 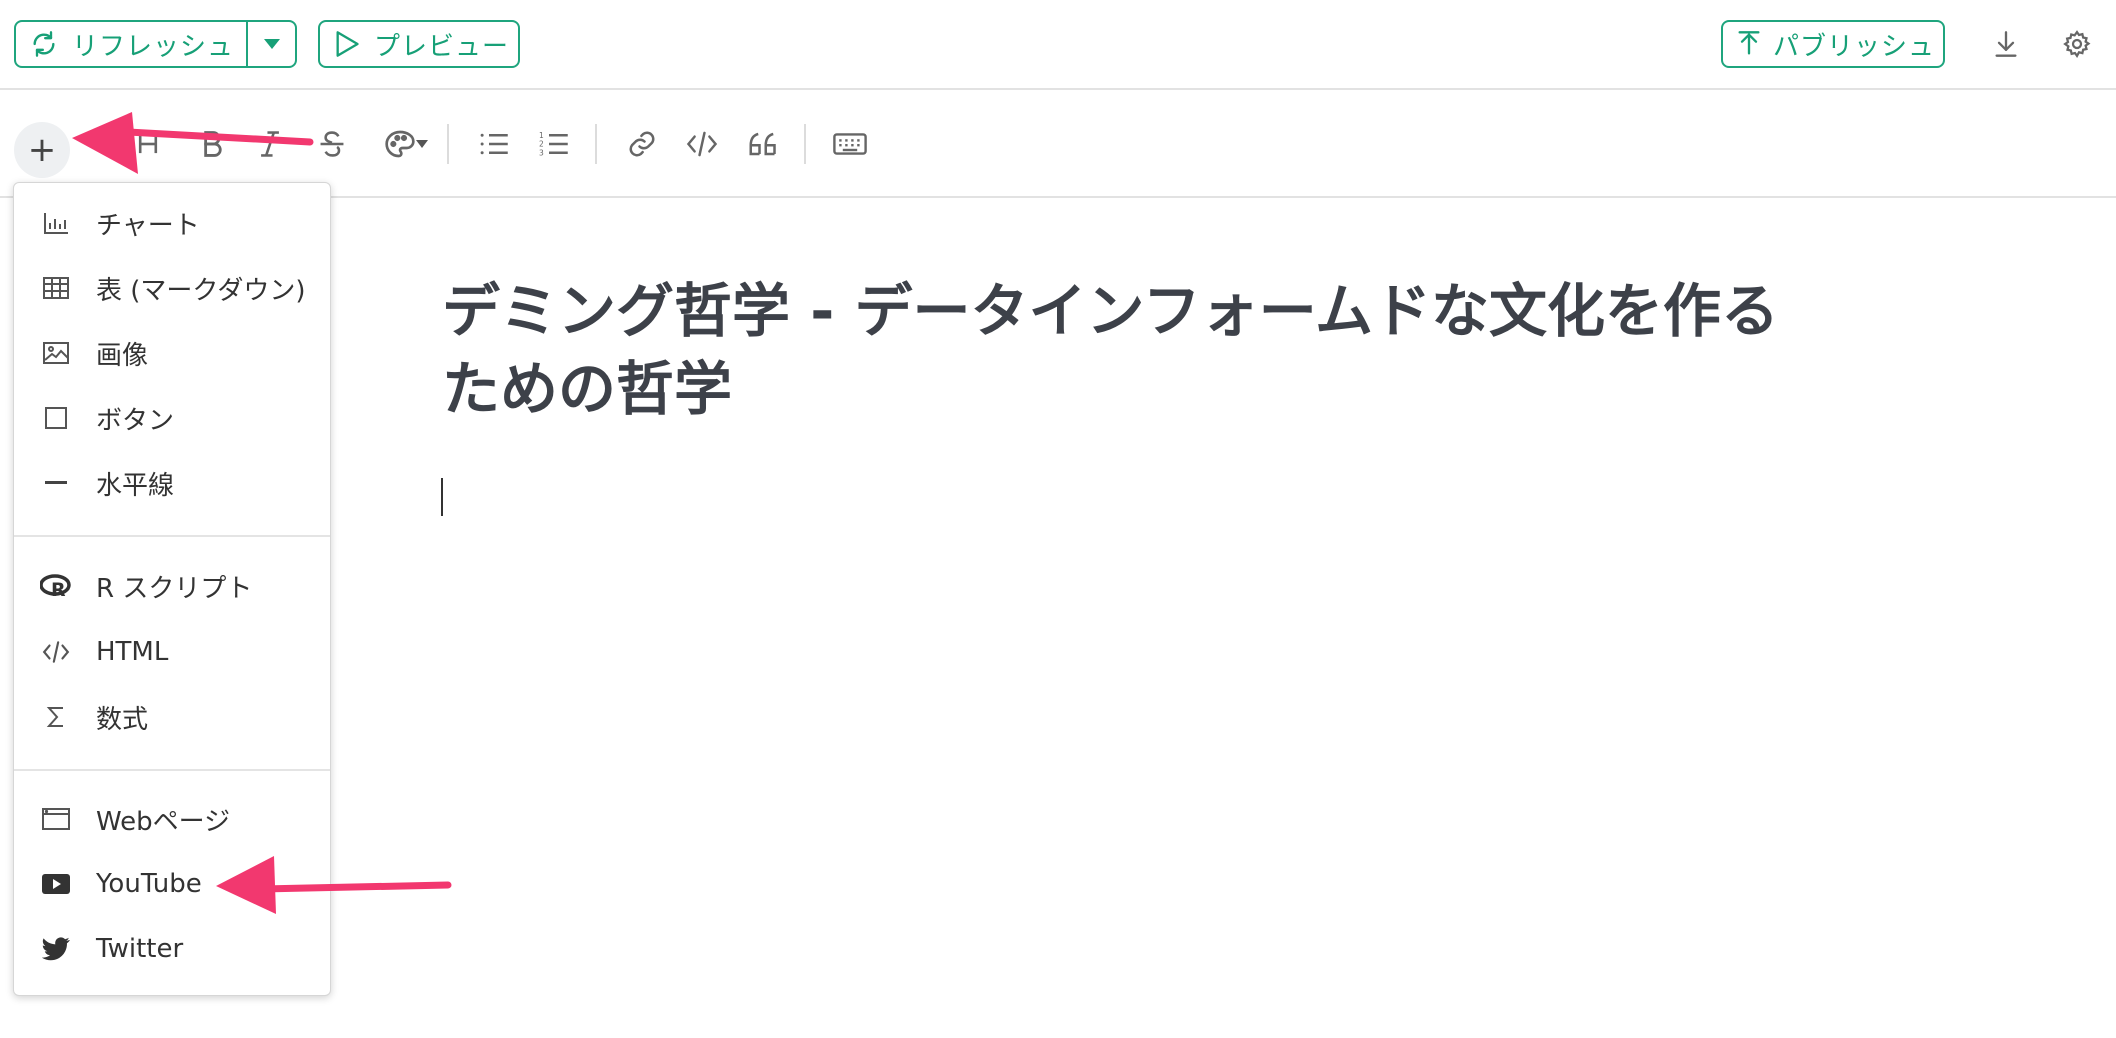 What do you see at coordinates (262, 513) in the screenshot?
I see `annotation-arrows` at bounding box center [262, 513].